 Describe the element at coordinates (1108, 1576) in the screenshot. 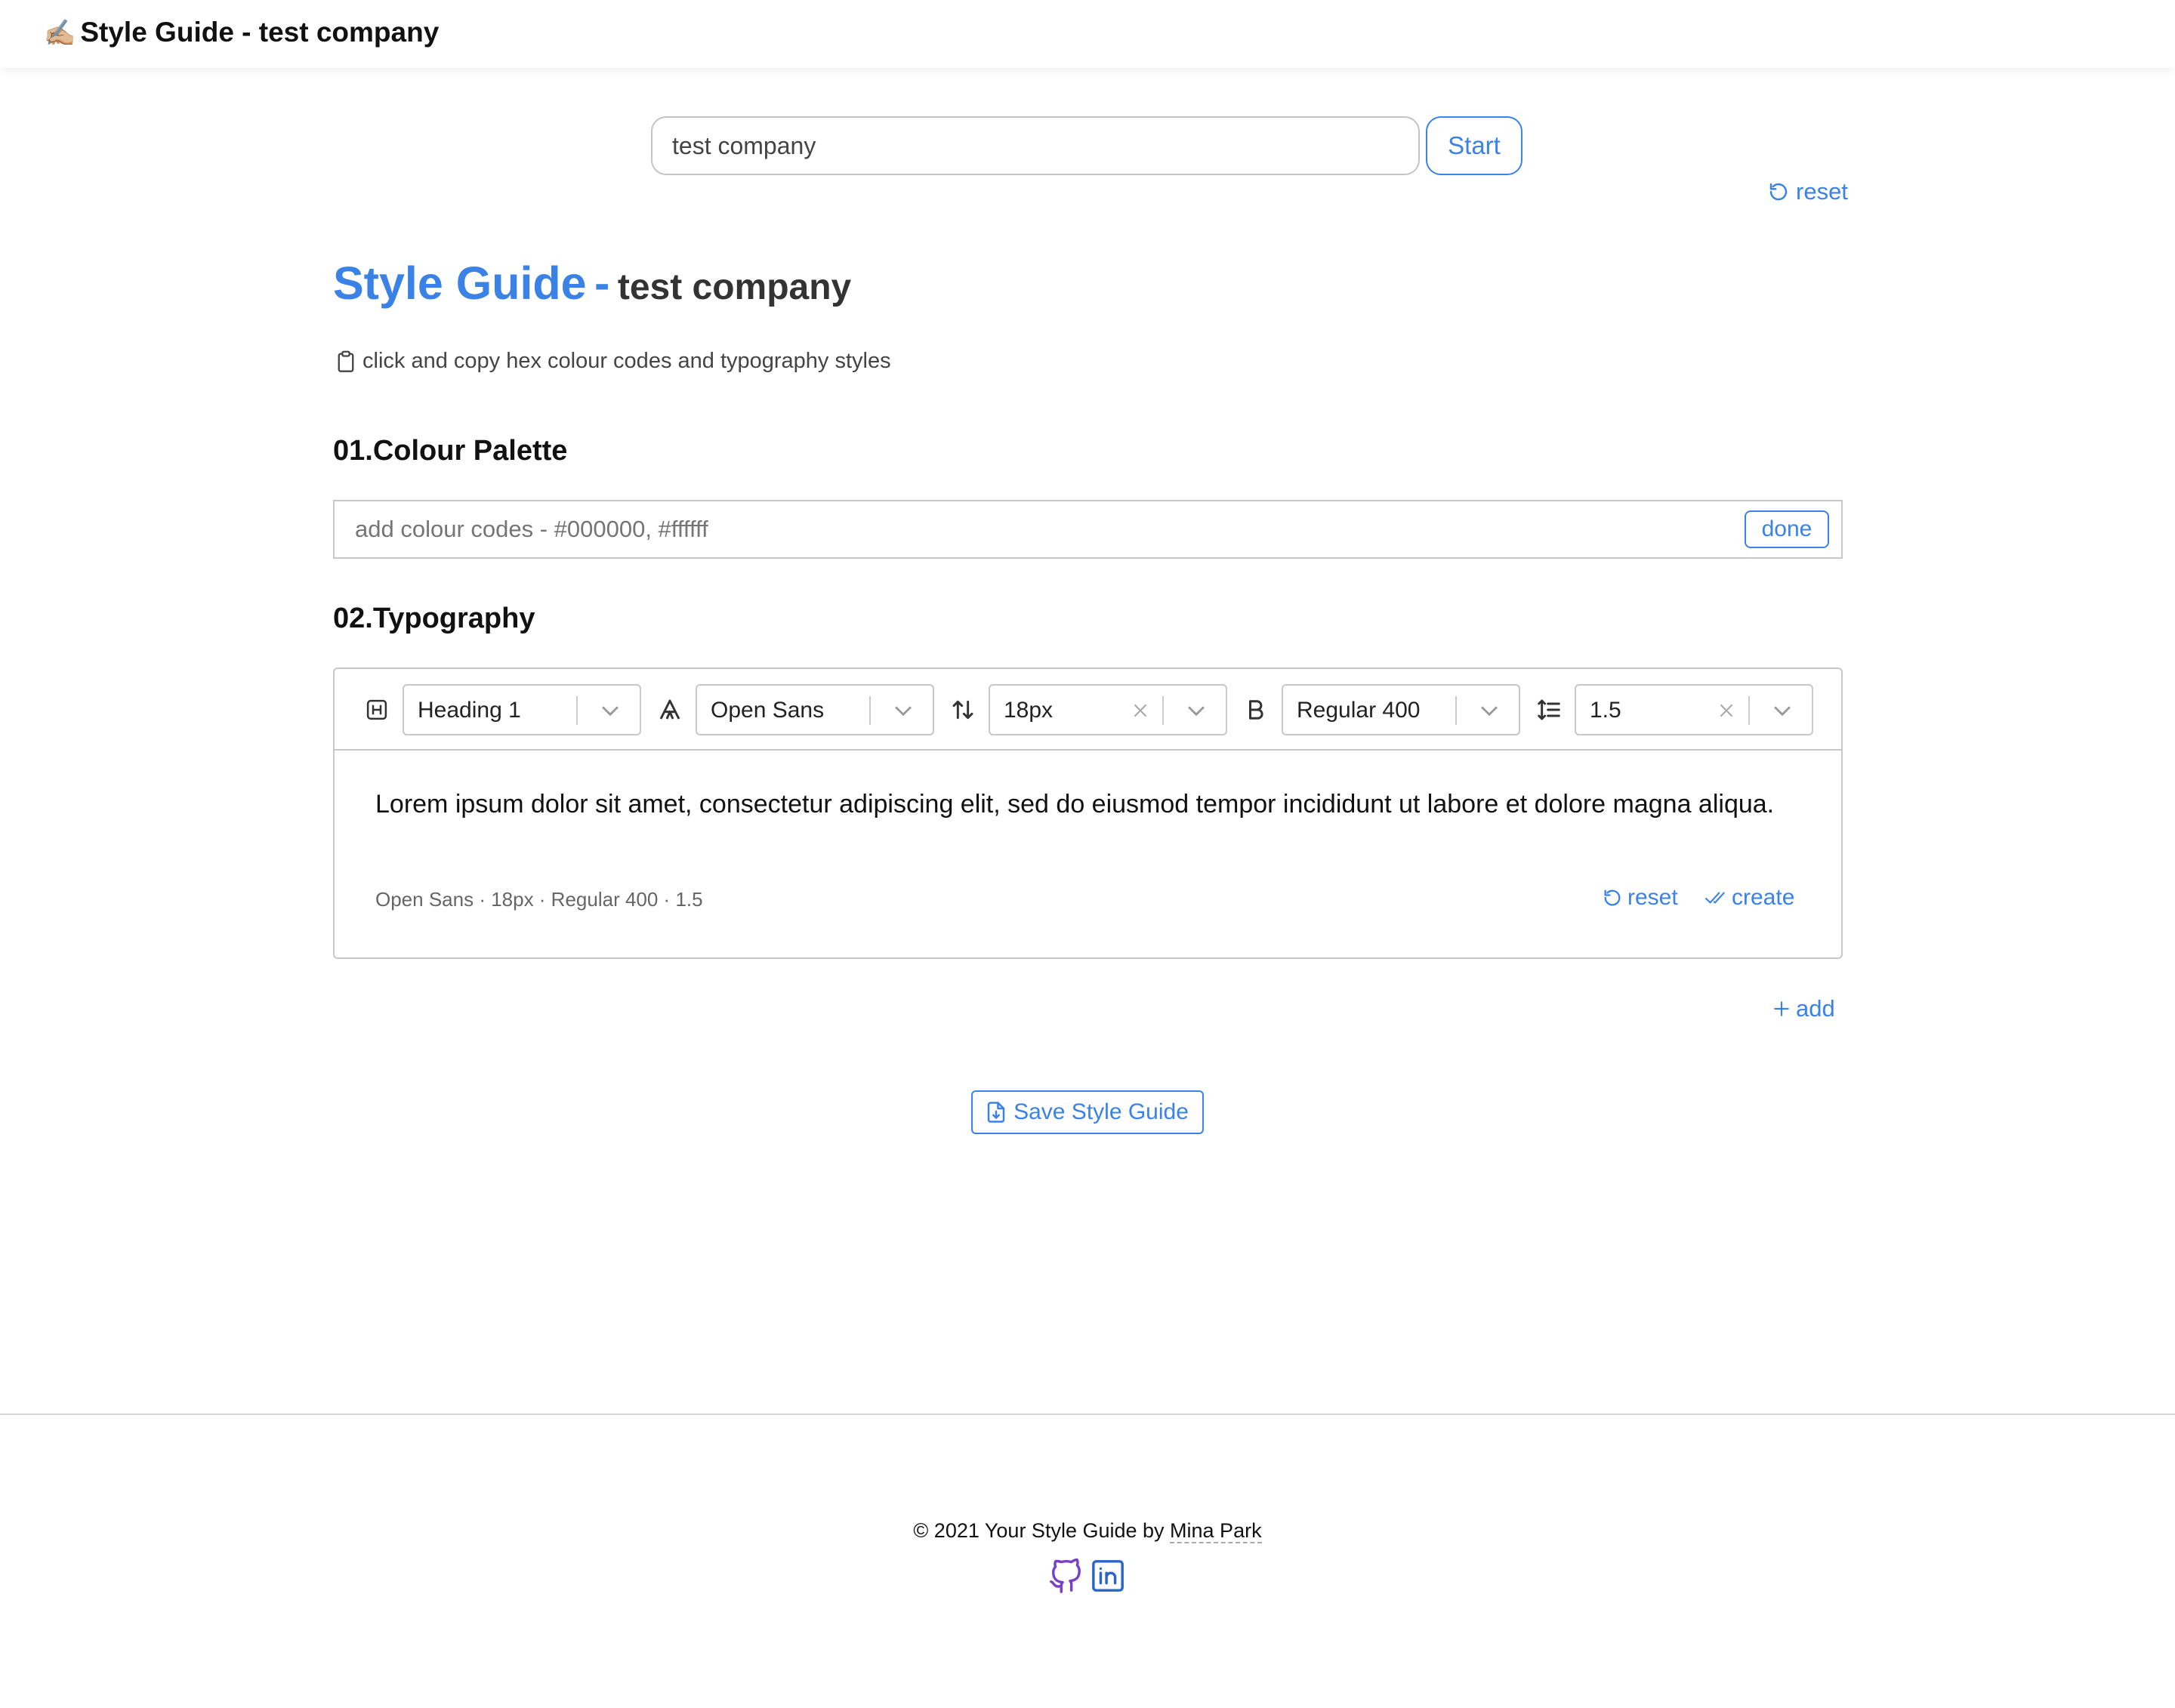

I see `linkedin-icon` at that location.